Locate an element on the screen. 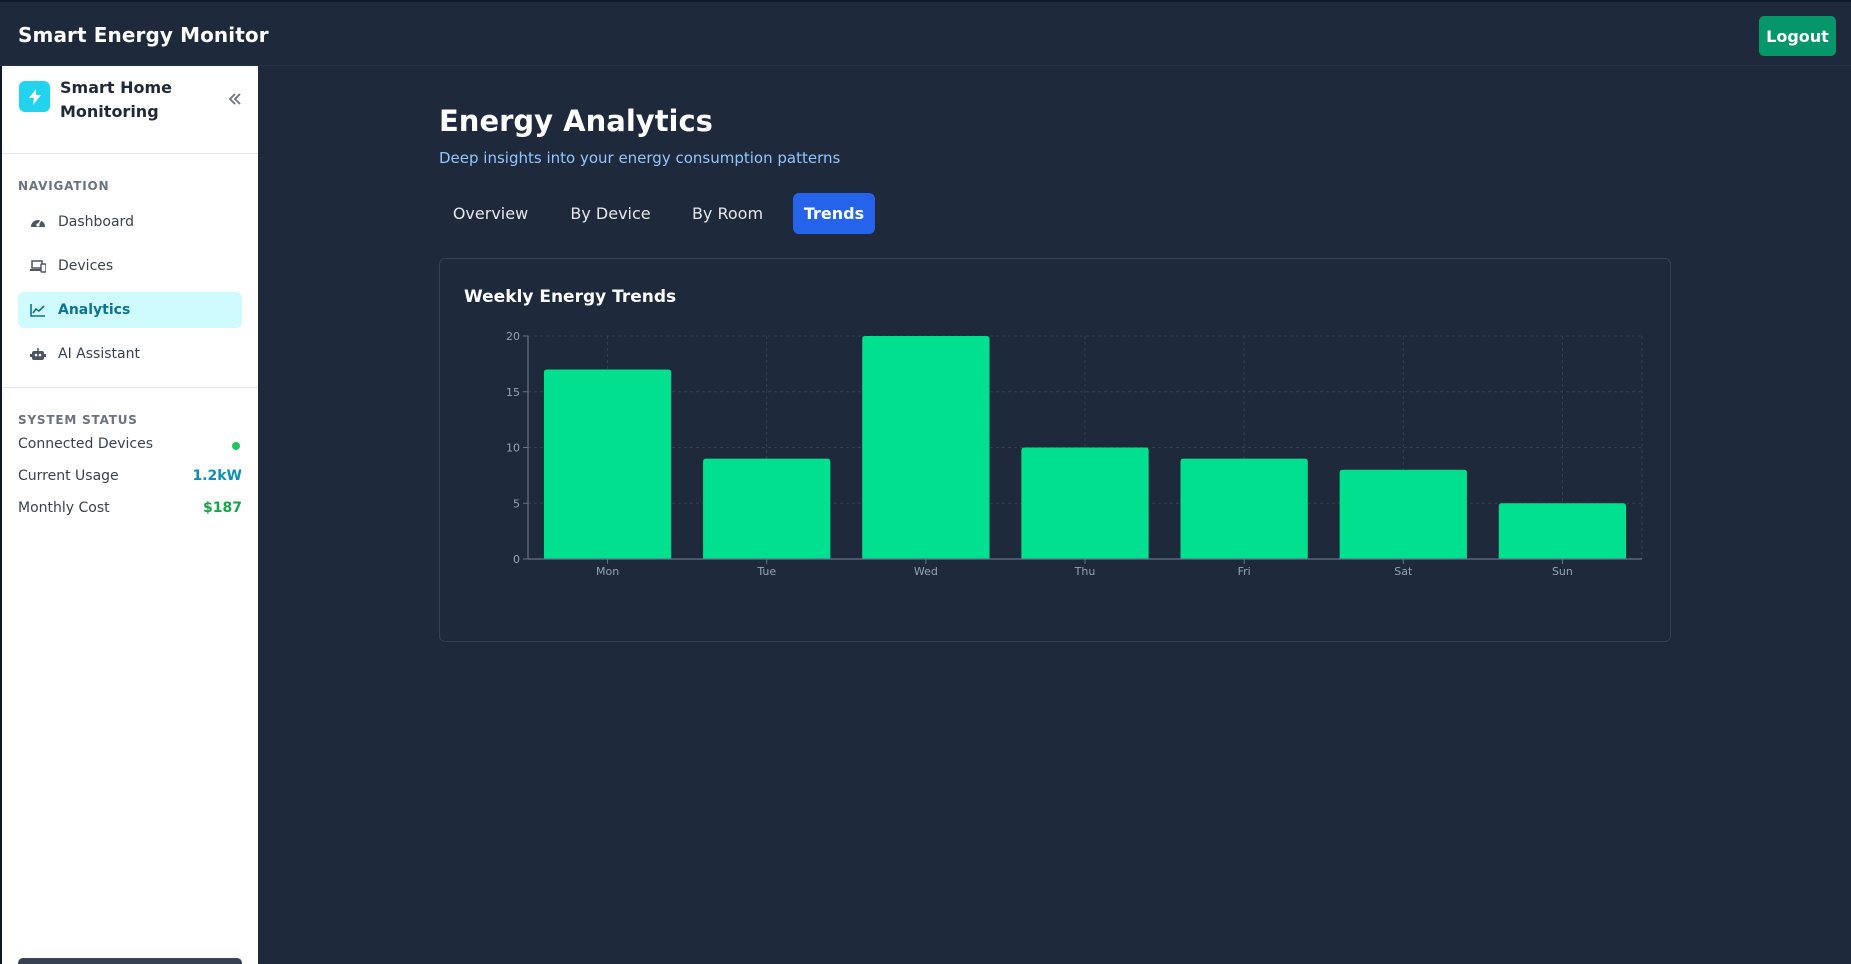 The image size is (1851, 964). y-tick-label: 20 is located at coordinates (513, 336).